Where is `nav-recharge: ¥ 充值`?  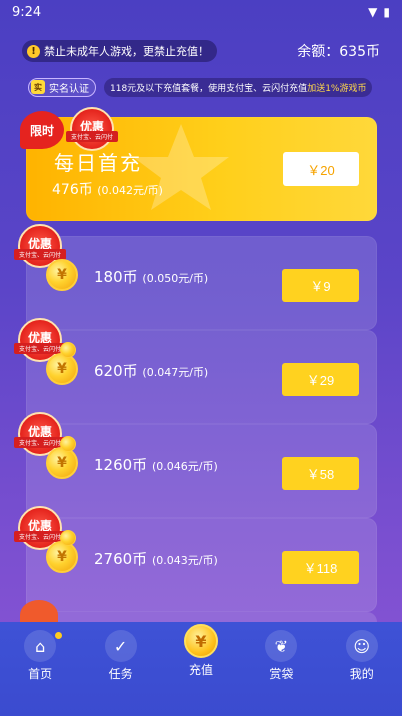 nav-recharge: ¥ 充值 is located at coordinates (201, 651).